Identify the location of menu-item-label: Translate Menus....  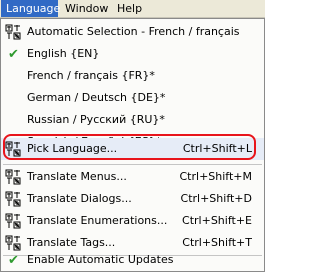
(77, 176).